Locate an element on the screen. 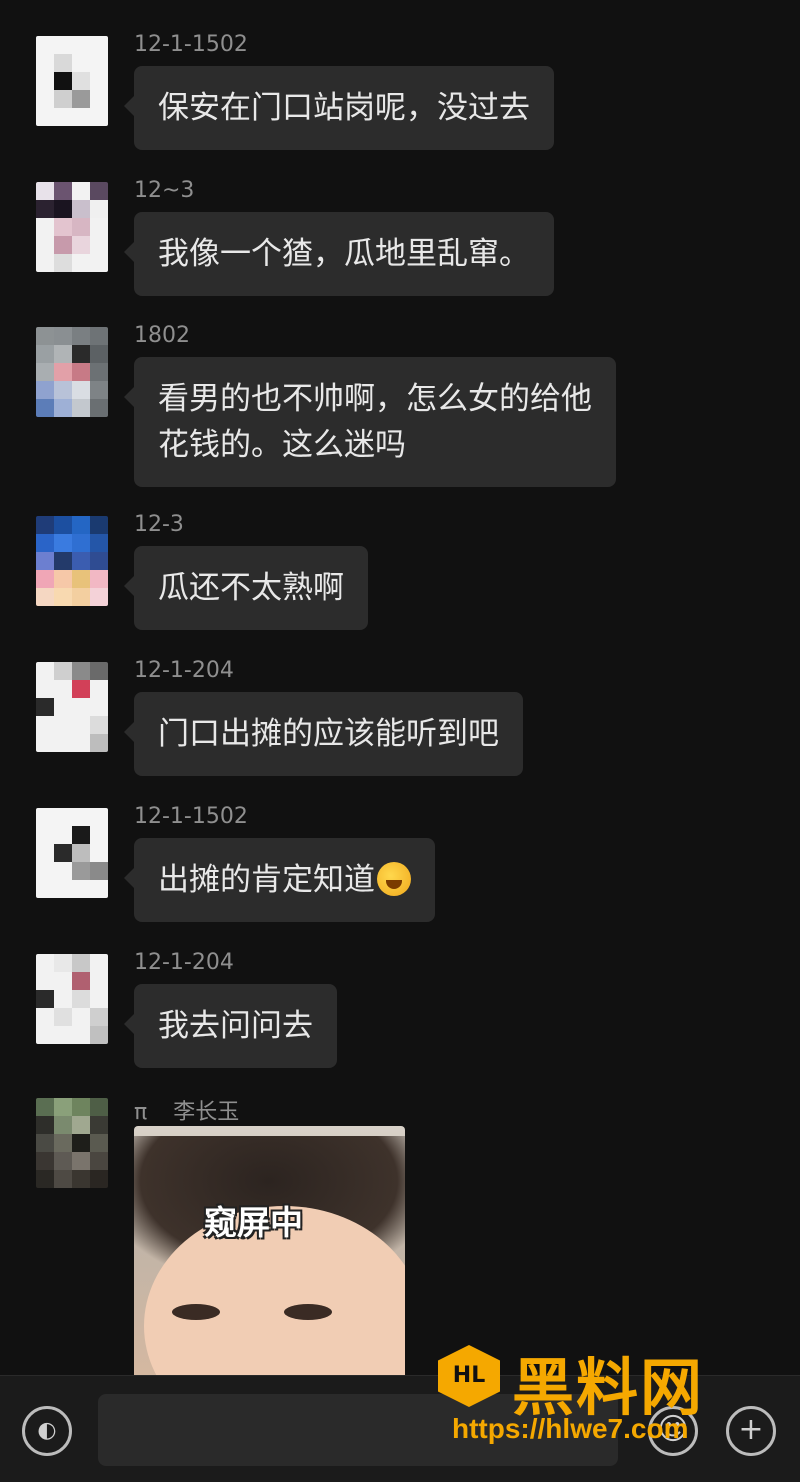 This screenshot has width=800, height=1482. message-bubble: 门口出摊的应该能听到吧 is located at coordinates (323, 734).